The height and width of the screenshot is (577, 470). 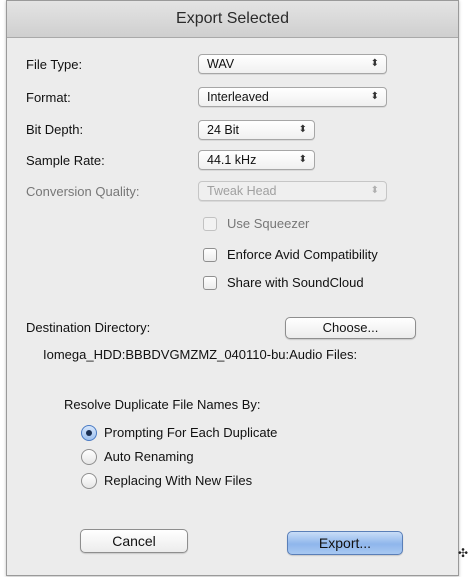 What do you see at coordinates (210, 283) in the screenshot?
I see `share-soundcloud-checkbox` at bounding box center [210, 283].